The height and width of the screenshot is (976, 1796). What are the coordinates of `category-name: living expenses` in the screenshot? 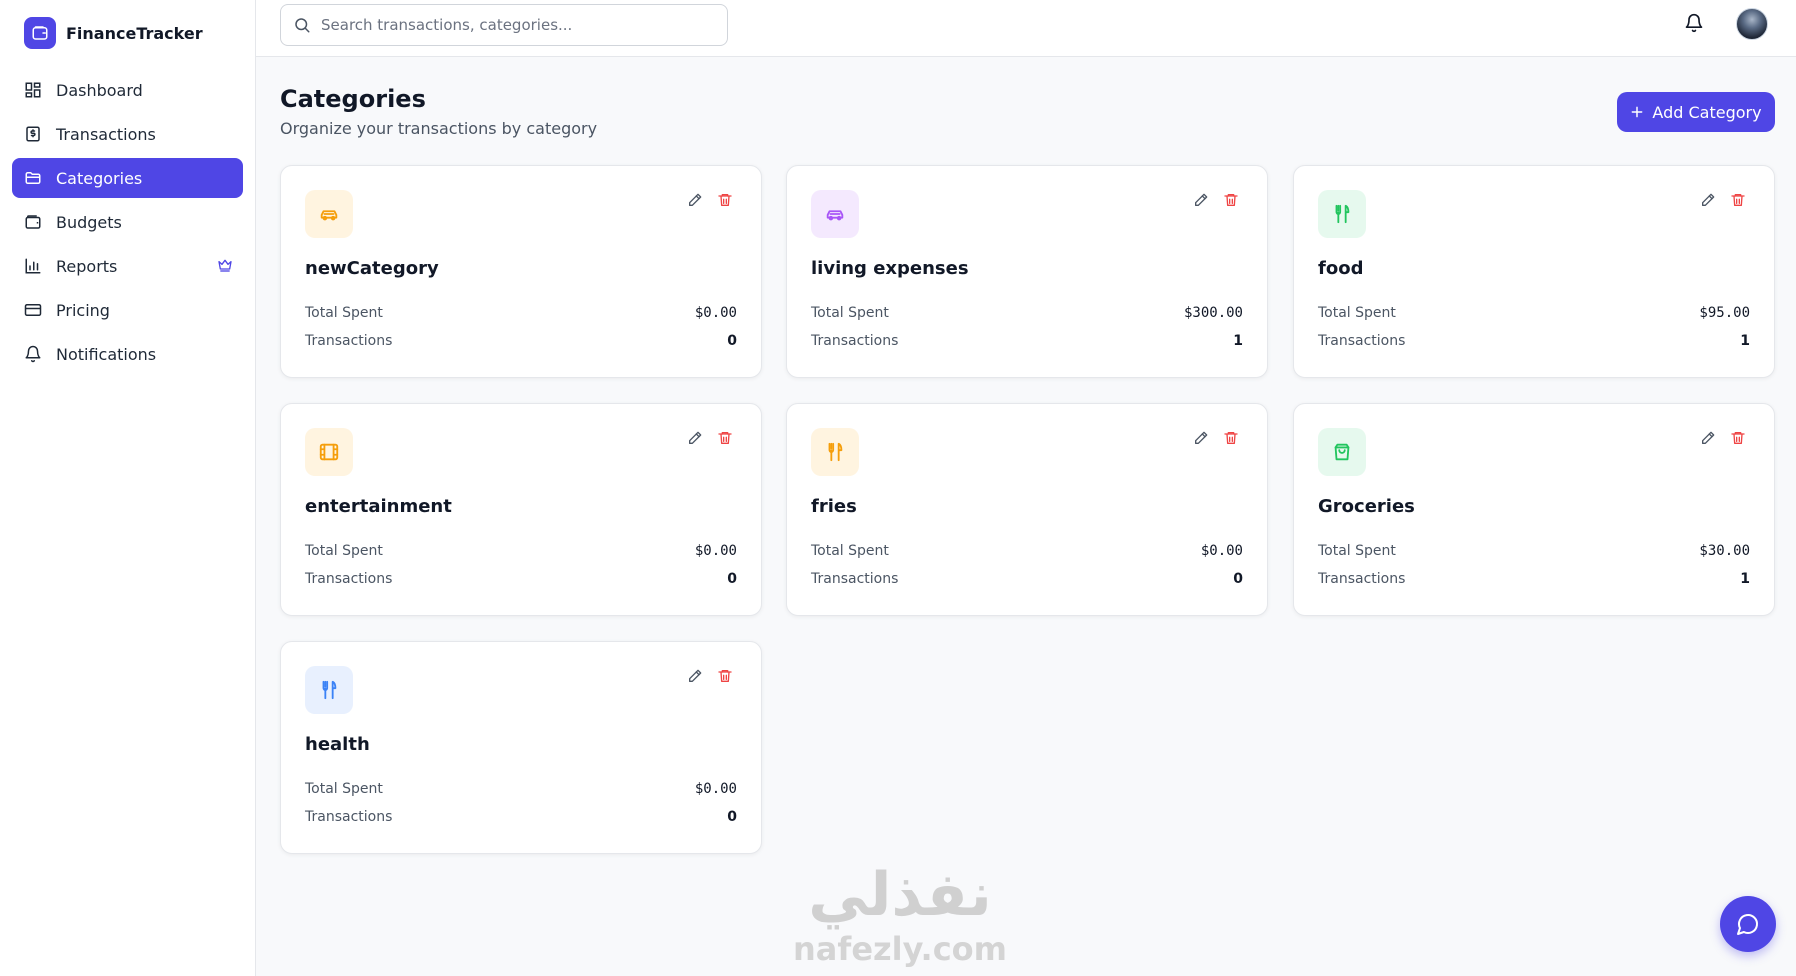 It's located at (890, 268).